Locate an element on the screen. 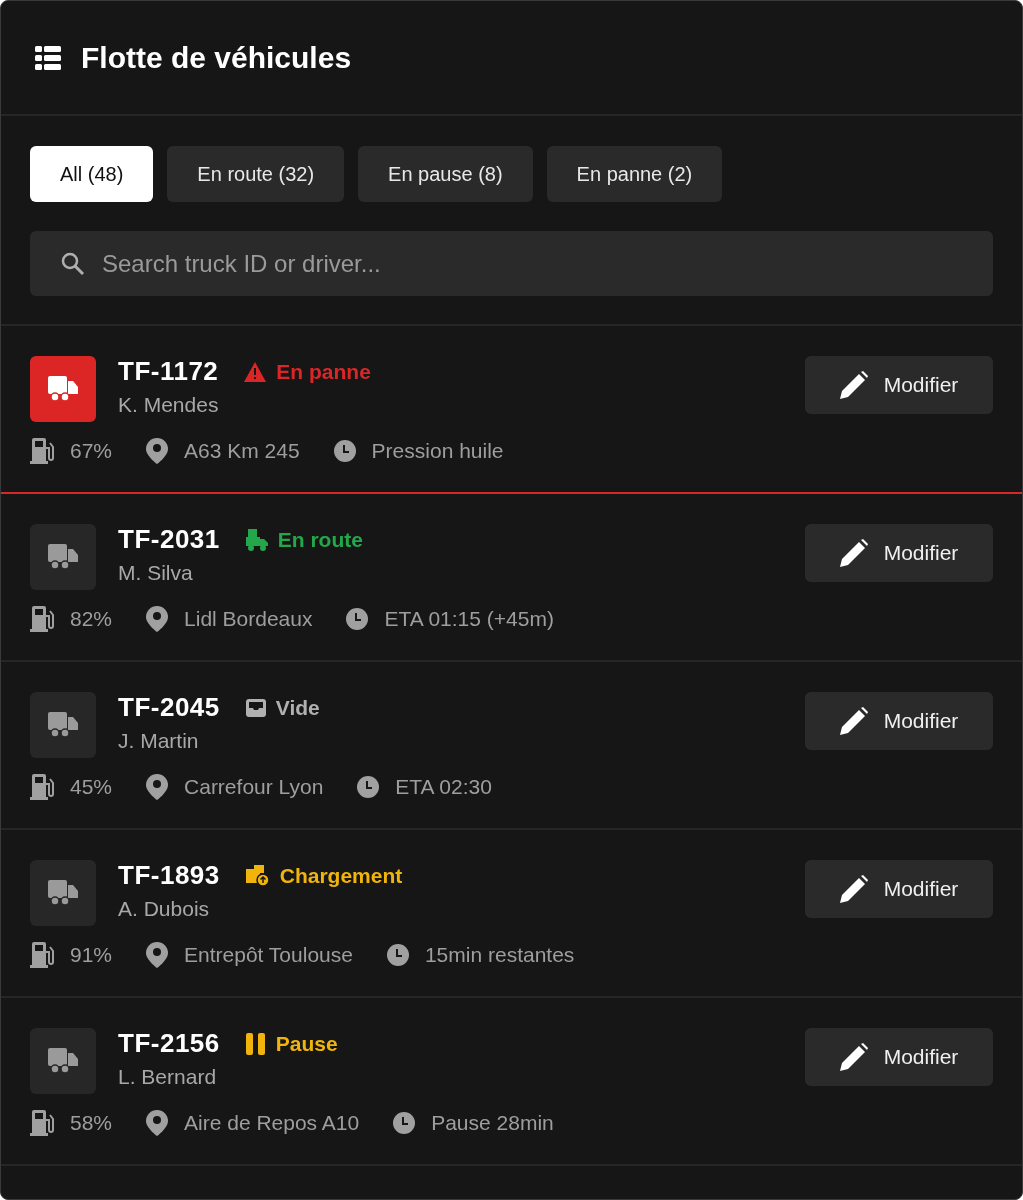 The image size is (1023, 1200). fuel-level: 45% is located at coordinates (91, 787).